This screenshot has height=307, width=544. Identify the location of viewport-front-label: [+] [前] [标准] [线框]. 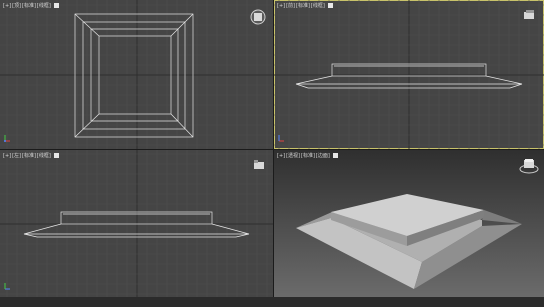
(305, 5).